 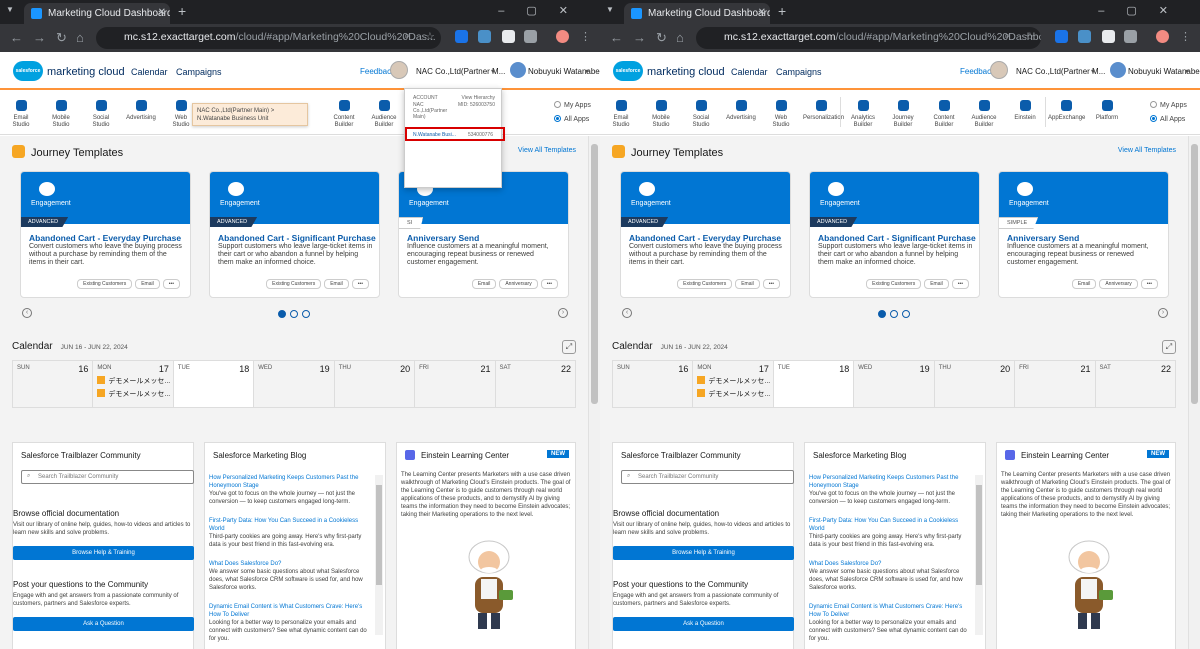 What do you see at coordinates (1066, 109) in the screenshot?
I see `app-appexchange: AppExchange` at bounding box center [1066, 109].